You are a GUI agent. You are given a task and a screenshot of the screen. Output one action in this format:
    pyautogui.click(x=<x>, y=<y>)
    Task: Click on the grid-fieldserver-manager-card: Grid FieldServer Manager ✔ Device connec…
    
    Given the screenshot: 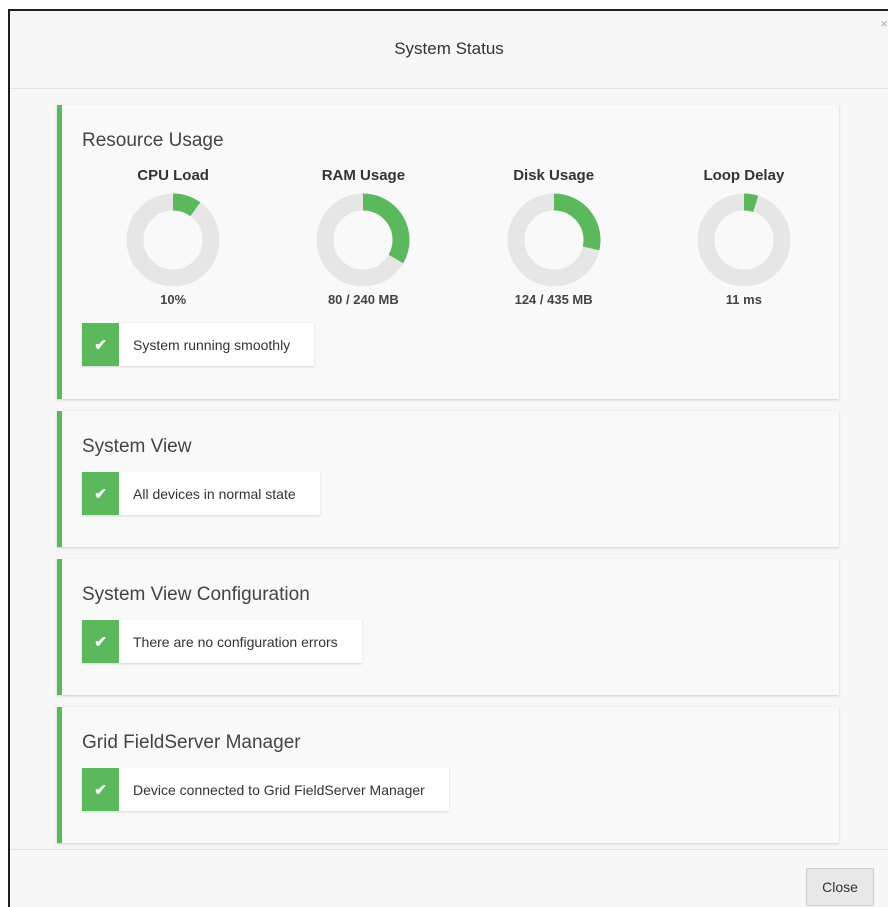 What is the action you would take?
    pyautogui.click(x=448, y=775)
    